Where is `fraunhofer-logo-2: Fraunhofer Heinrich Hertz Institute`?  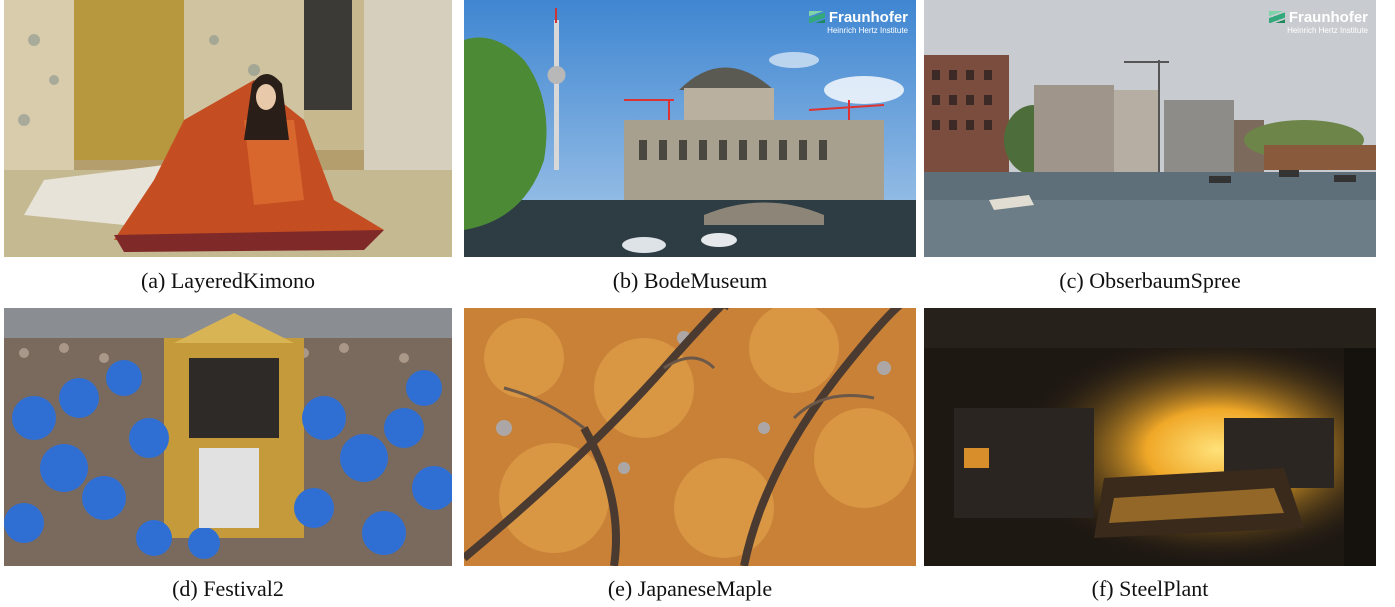
fraunhofer-logo-2: Fraunhofer Heinrich Hertz Institute is located at coordinates (1318, 22).